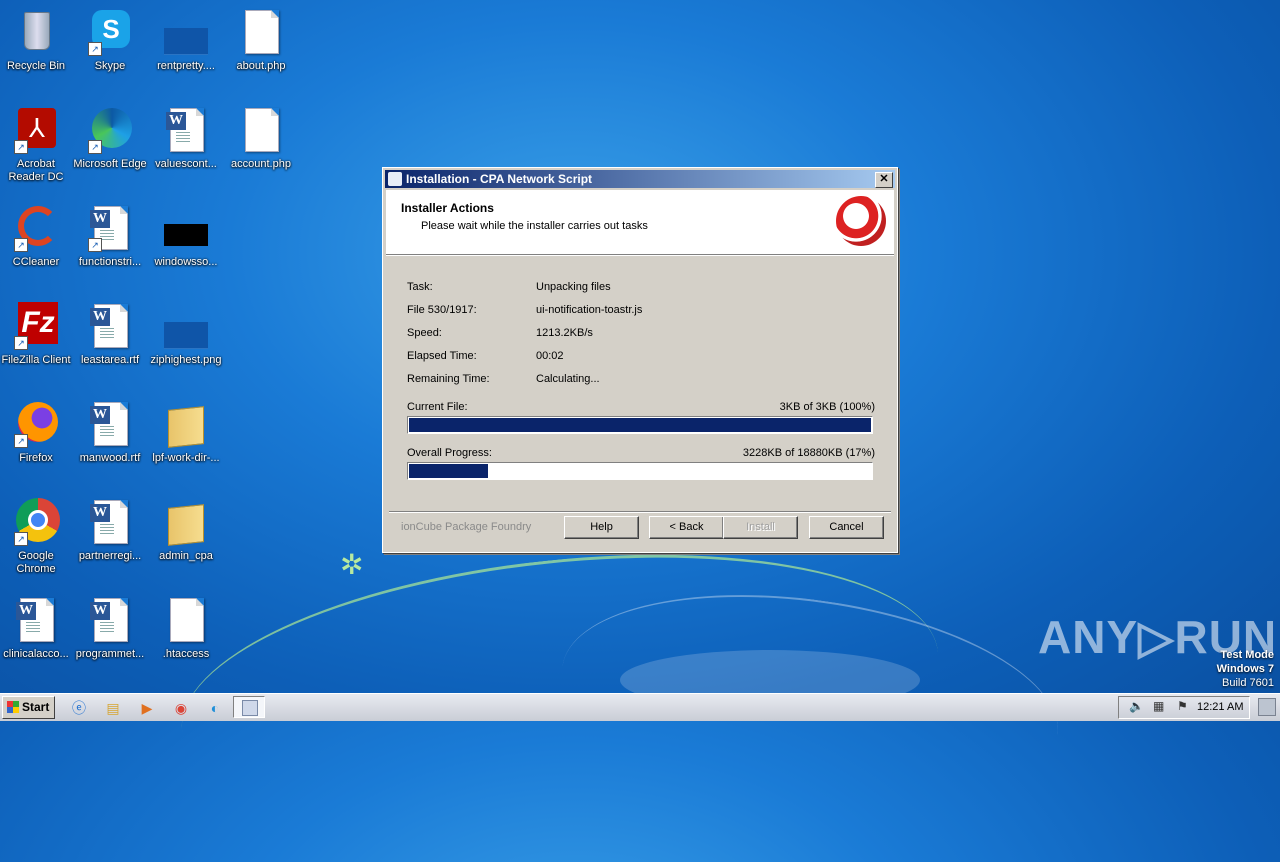  What do you see at coordinates (110, 130) in the screenshot?
I see `edge-icon: ↗` at bounding box center [110, 130].